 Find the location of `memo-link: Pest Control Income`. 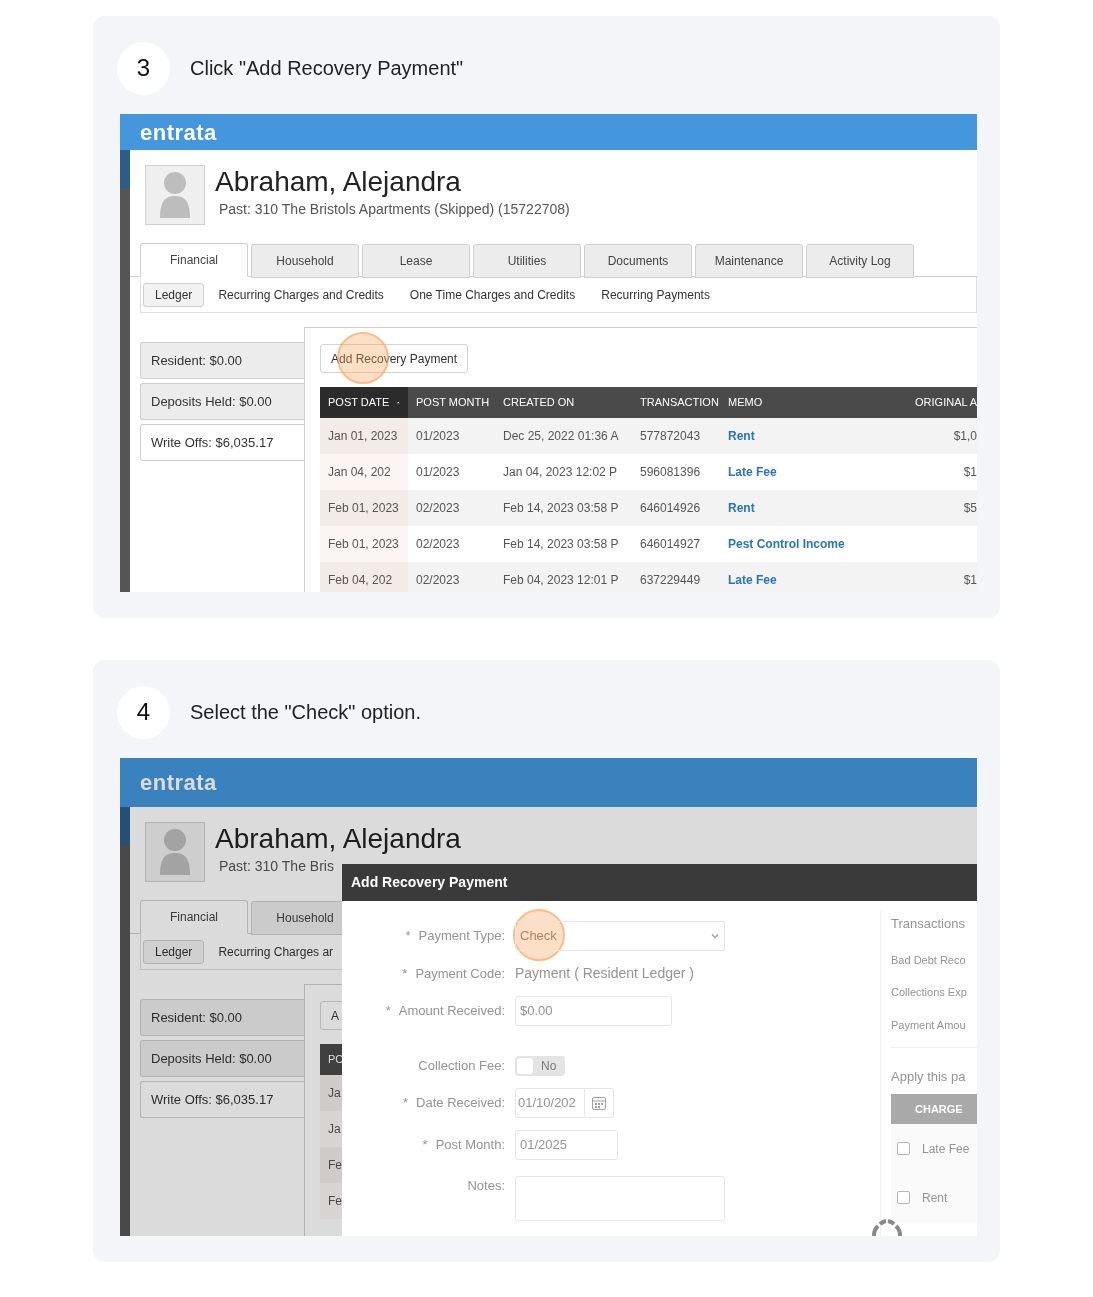

memo-link: Pest Control Income is located at coordinates (786, 544).